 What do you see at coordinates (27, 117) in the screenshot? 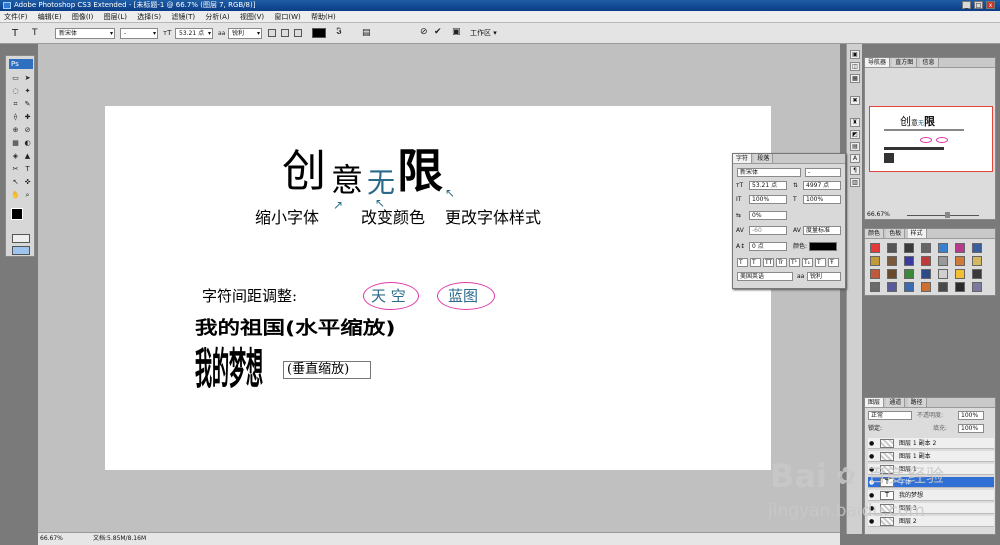
I see `tool-7-icon: ✚` at bounding box center [27, 117].